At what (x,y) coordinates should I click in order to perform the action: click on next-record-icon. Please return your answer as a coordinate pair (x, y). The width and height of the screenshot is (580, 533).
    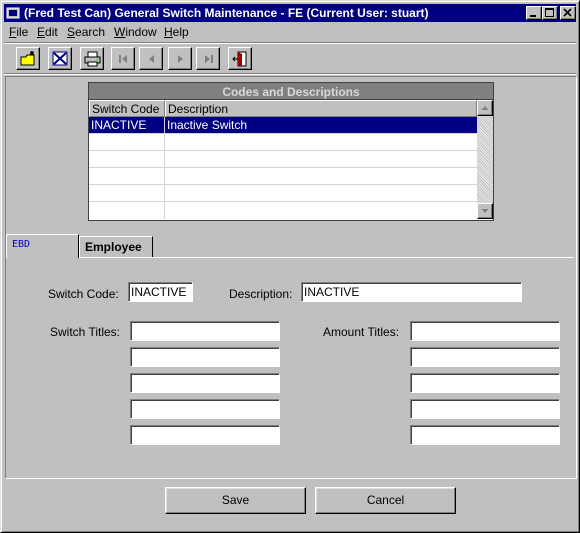
    Looking at the image, I should click on (180, 59).